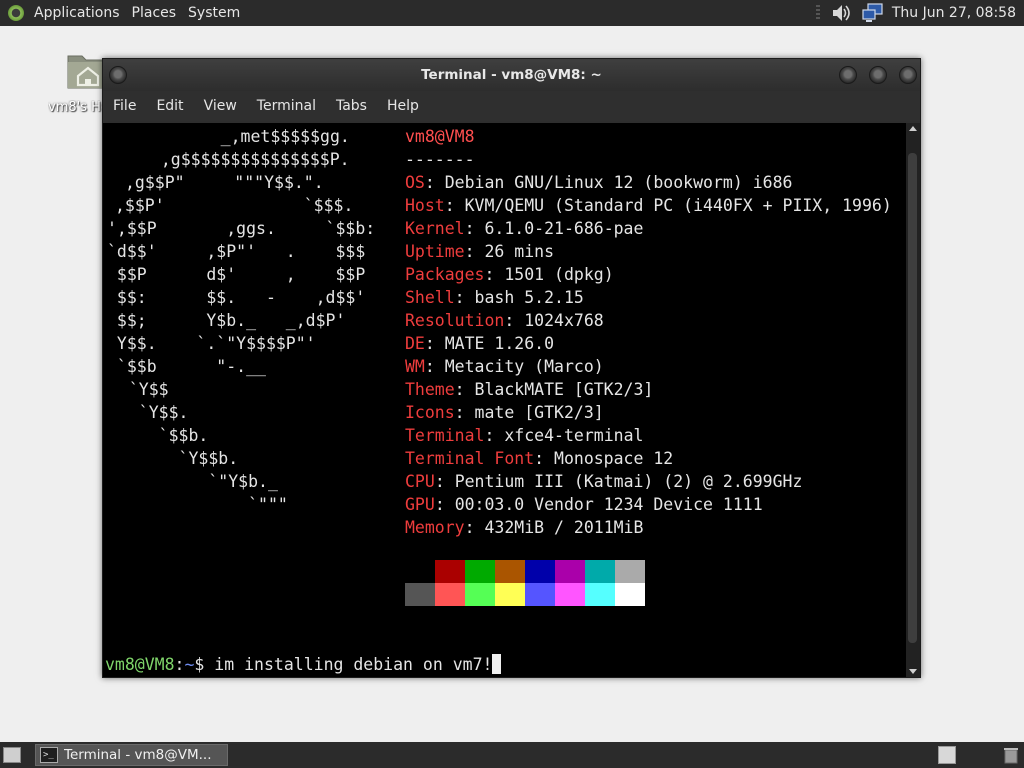  Describe the element at coordinates (608, 504) in the screenshot. I see `field-value: 00:03.0 Vendor 1234 Device 1111` at that location.